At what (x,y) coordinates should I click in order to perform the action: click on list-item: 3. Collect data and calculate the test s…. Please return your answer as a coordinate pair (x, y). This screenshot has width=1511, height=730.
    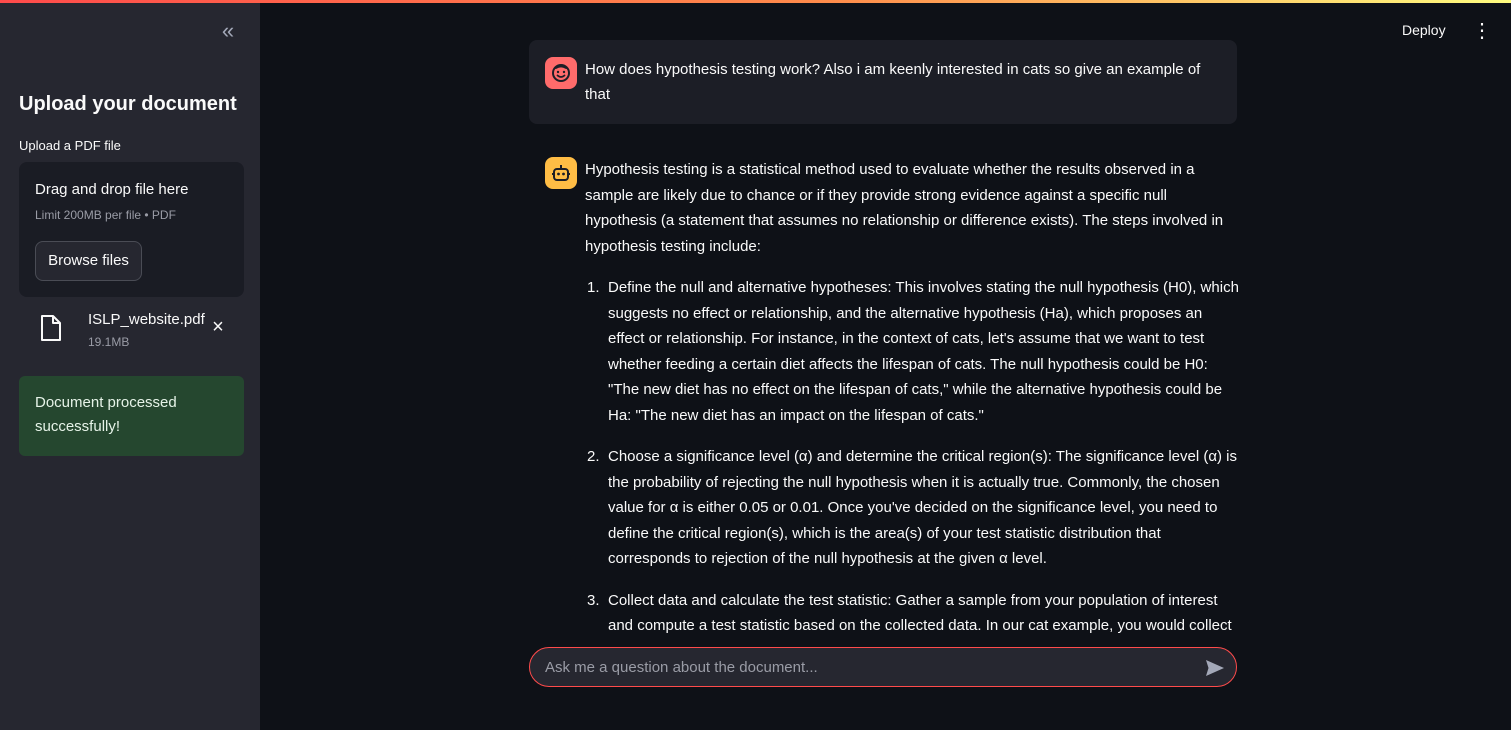
    Looking at the image, I should click on (912, 612).